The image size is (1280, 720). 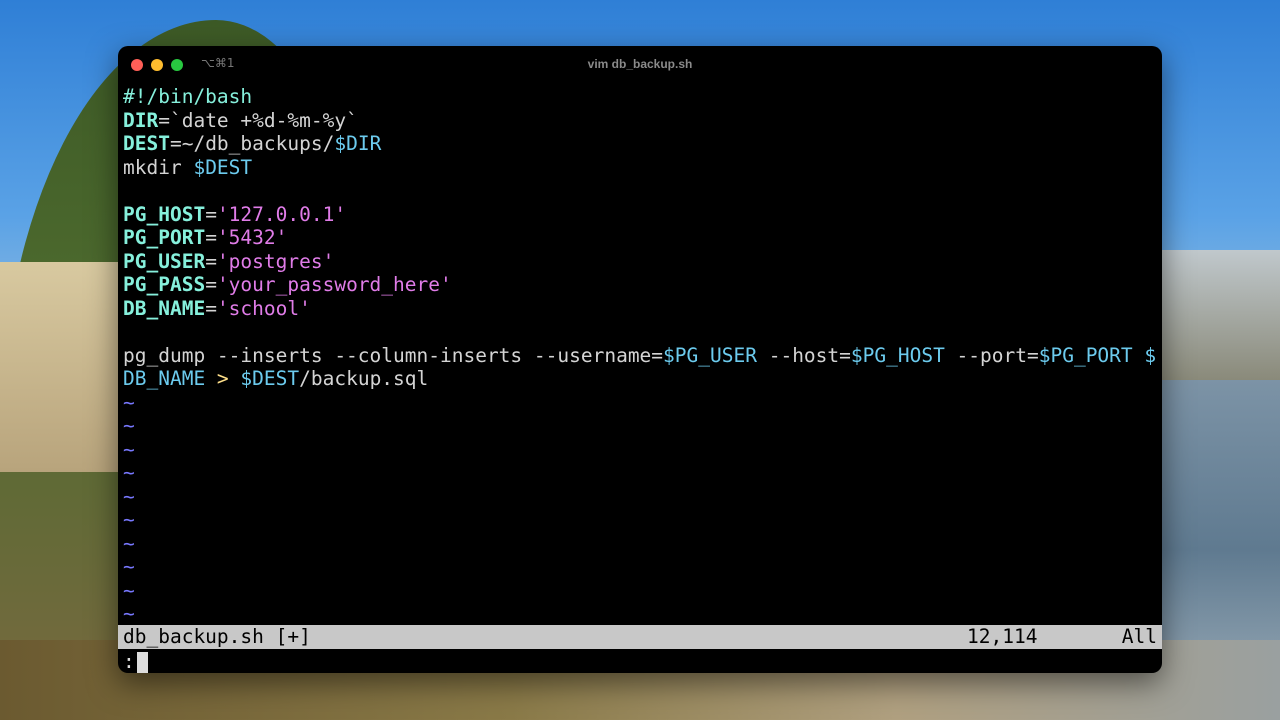 What do you see at coordinates (642, 309) in the screenshot?
I see `code-line: DB_NAME='school'` at bounding box center [642, 309].